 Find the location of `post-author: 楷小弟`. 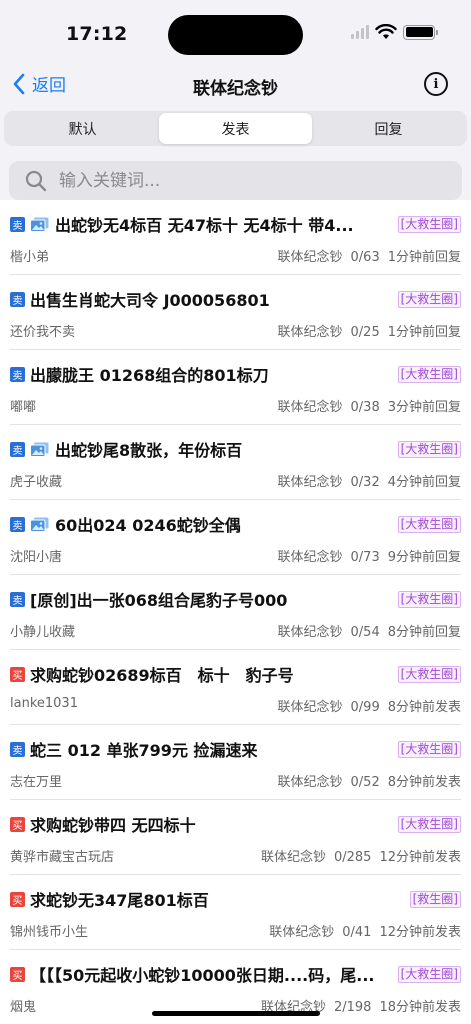

post-author: 楷小弟 is located at coordinates (30, 257).